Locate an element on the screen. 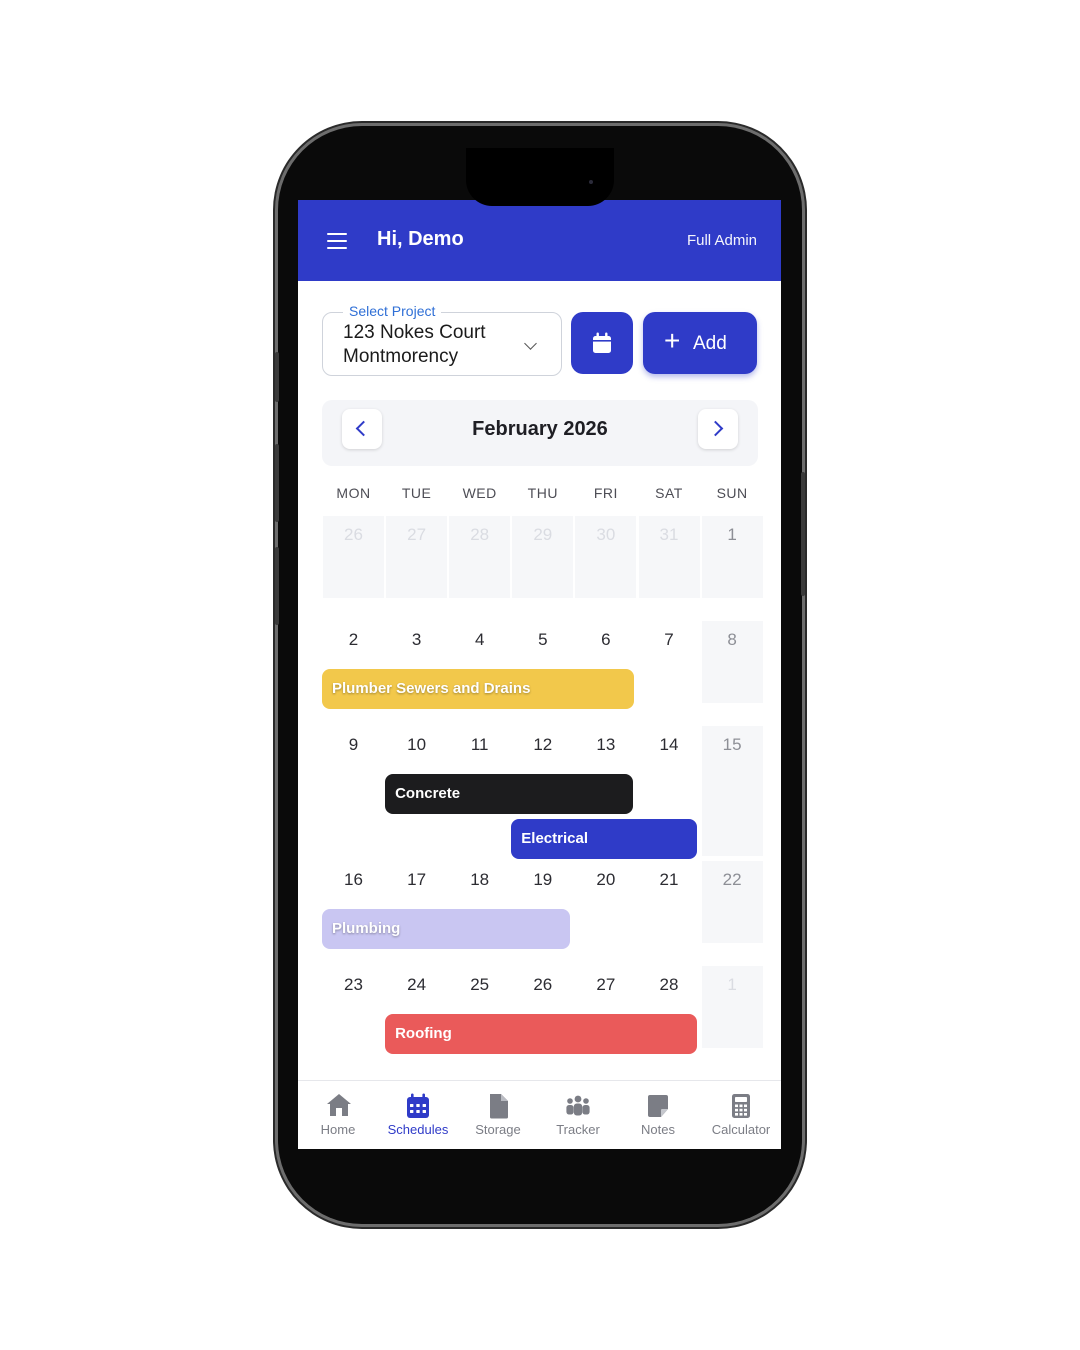 Image resolution: width=1080 pixels, height=1350 pixels. chevron-down-icon is located at coordinates (530, 343).